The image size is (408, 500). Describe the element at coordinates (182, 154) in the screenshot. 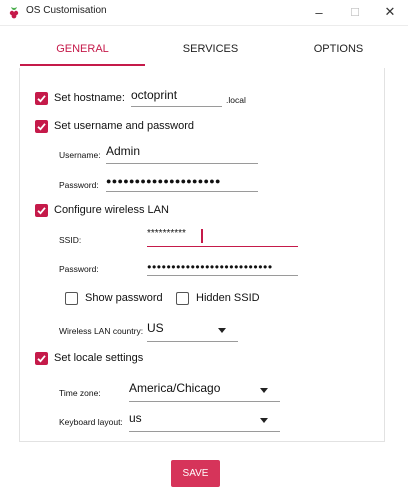

I see `username-input: Admin` at that location.